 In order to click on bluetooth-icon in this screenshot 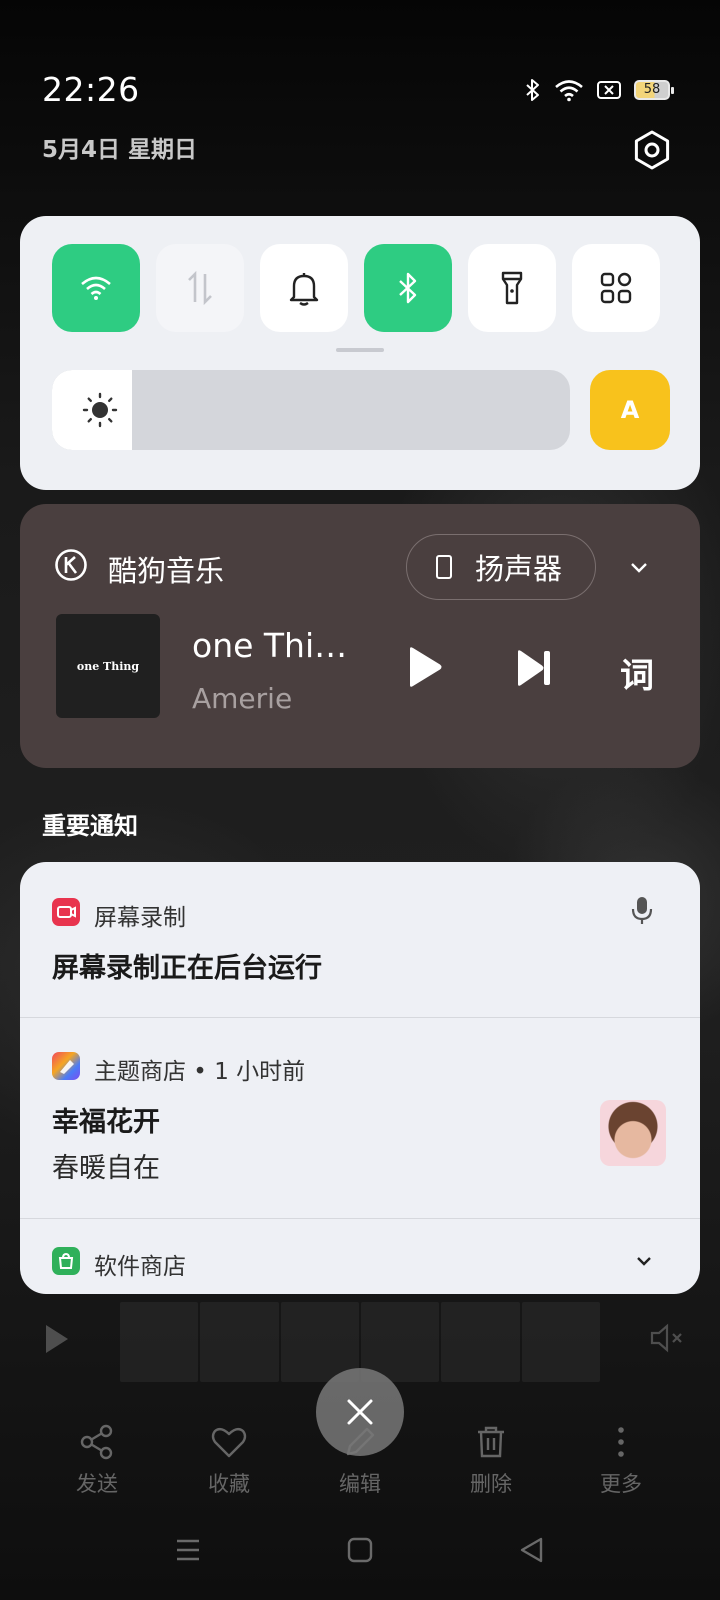, I will do `click(408, 288)`.